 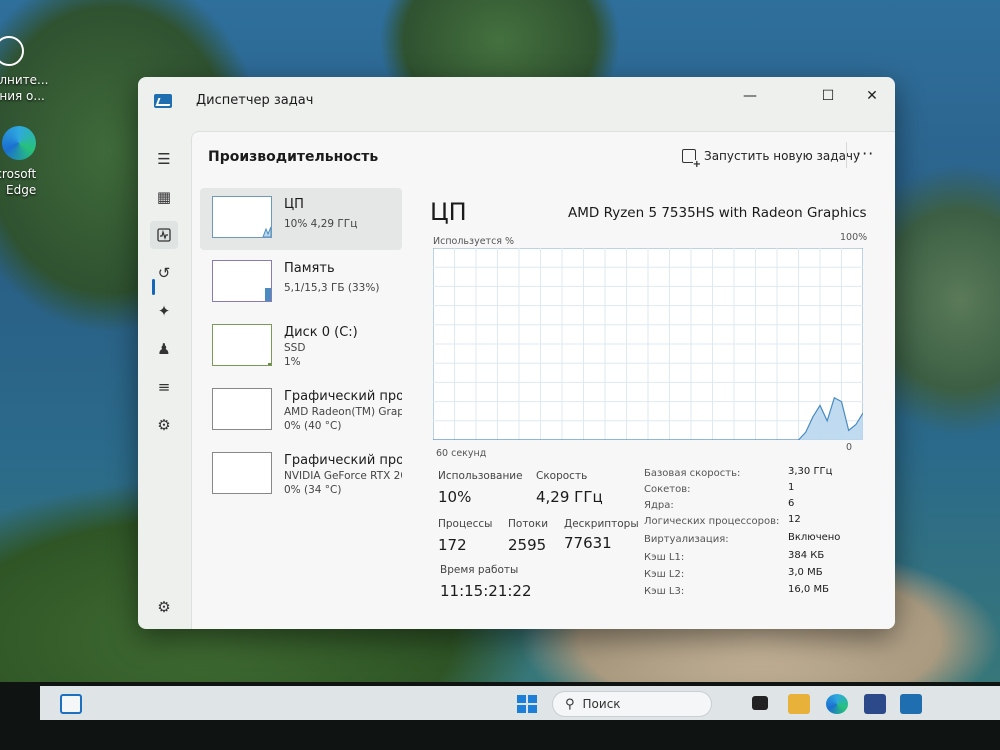 I want to click on taskbar-strip: ⚲ Поиск, so click(x=520, y=703).